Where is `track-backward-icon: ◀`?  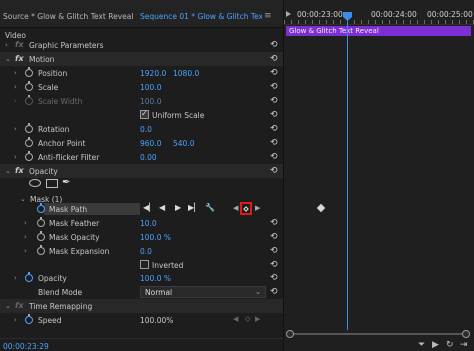 track-backward-icon: ◀ is located at coordinates (162, 207).